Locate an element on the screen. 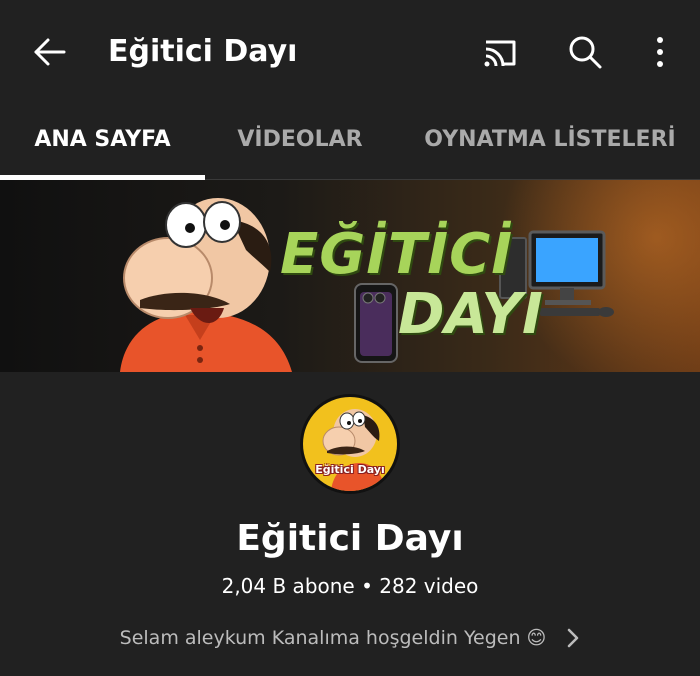 The width and height of the screenshot is (700, 676). banner-title-line-1: EĞİTİCİ is located at coordinates (397, 254).